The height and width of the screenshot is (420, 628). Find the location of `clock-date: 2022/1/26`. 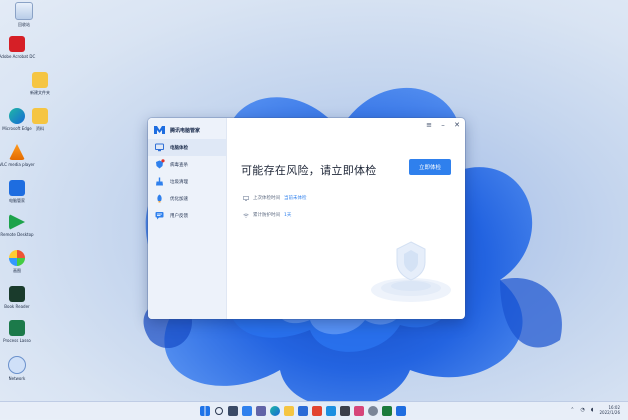

clock-date: 2022/1/26 is located at coordinates (609, 412).